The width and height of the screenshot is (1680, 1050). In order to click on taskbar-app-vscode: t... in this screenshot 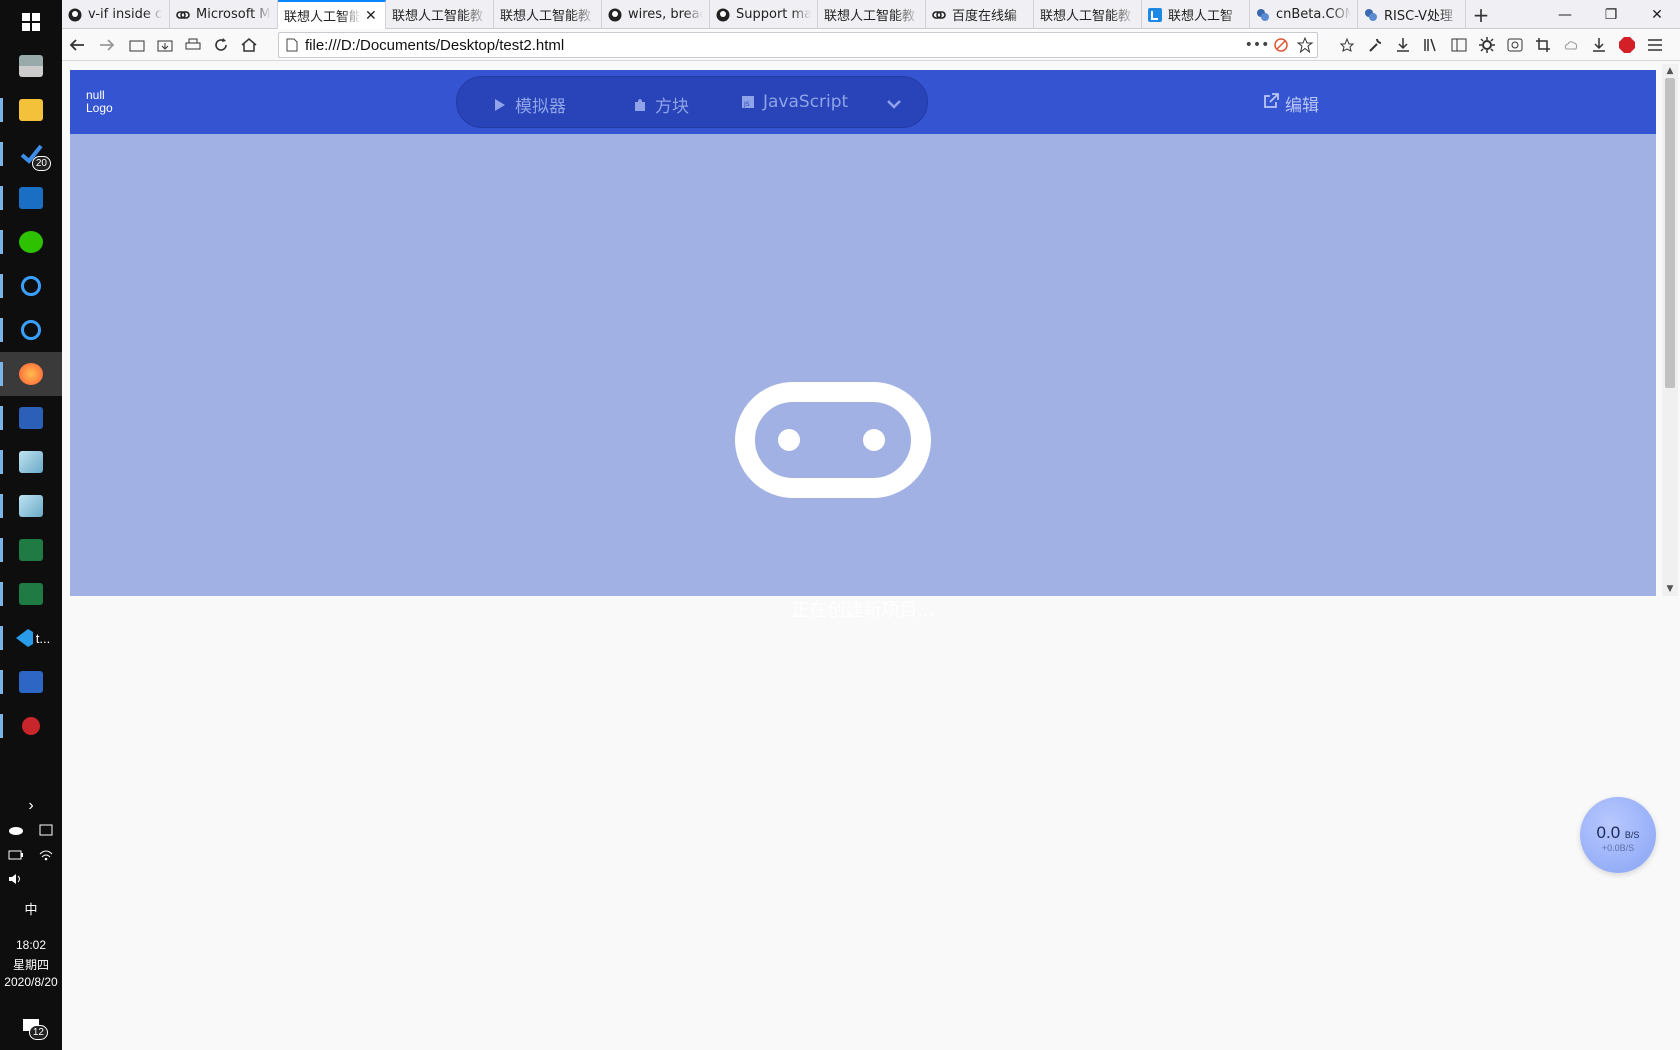, I will do `click(31, 638)`.